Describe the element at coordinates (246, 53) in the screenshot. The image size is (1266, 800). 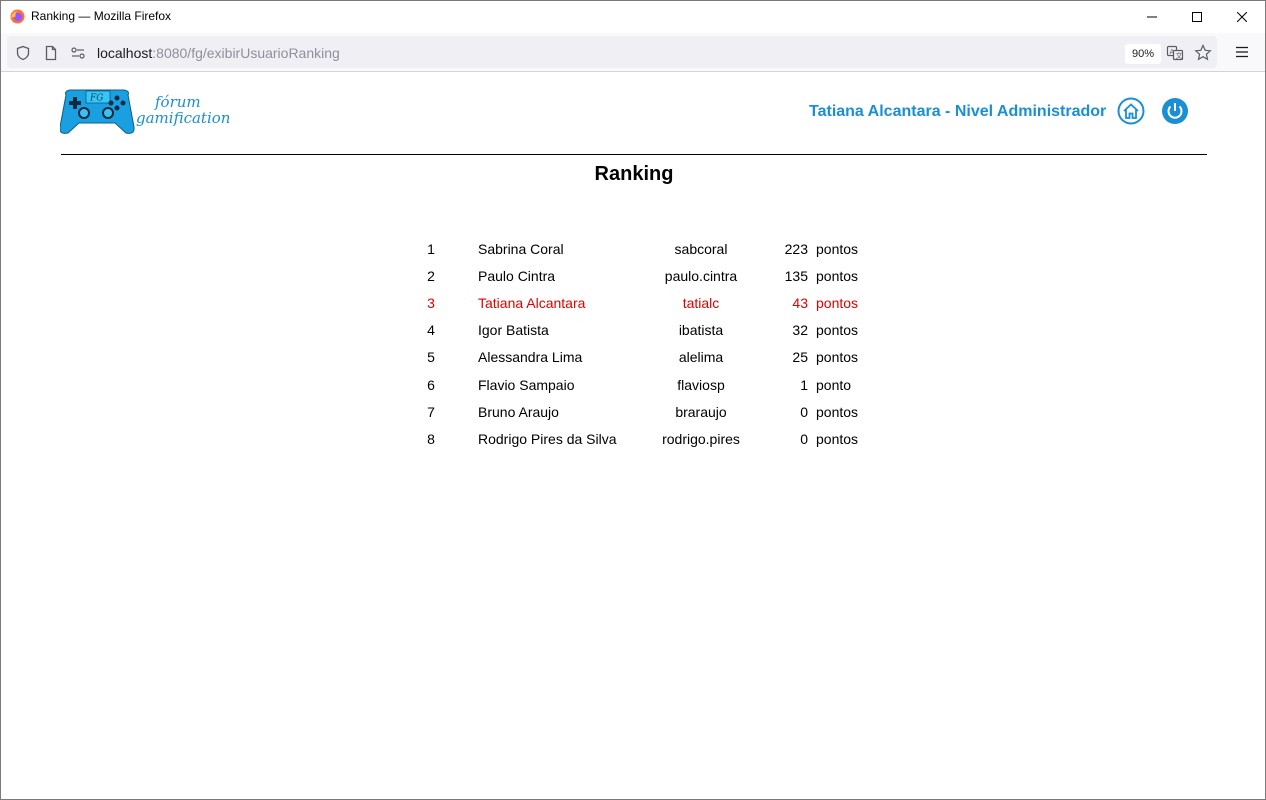
I see `url-path: :8080/fg/exibirUsuarioRanking` at that location.